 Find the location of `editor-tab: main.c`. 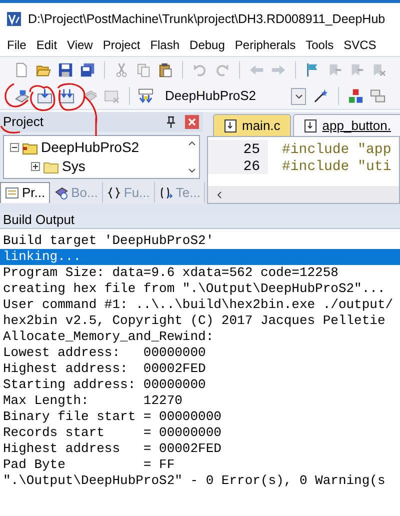

editor-tab: main.c is located at coordinates (252, 125).